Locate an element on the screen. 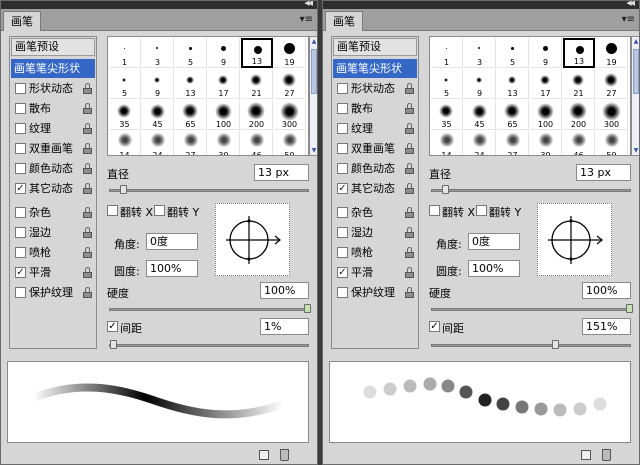 The height and width of the screenshot is (465, 640). option-3: 纹理 is located at coordinates (375, 128).